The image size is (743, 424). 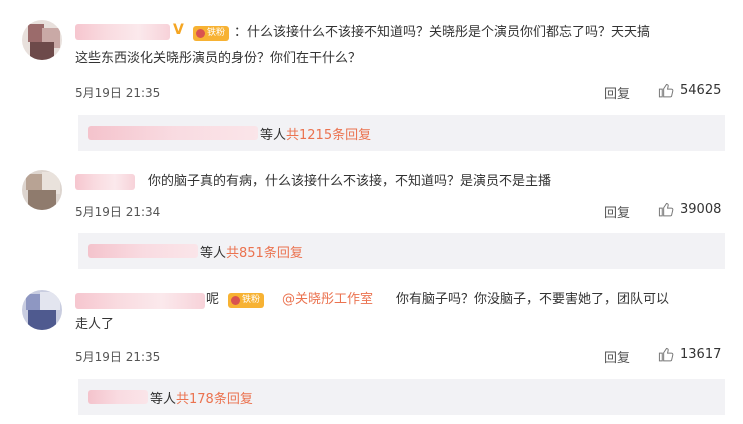 I want to click on mention-link: @关晓彤工作室, so click(x=327, y=300).